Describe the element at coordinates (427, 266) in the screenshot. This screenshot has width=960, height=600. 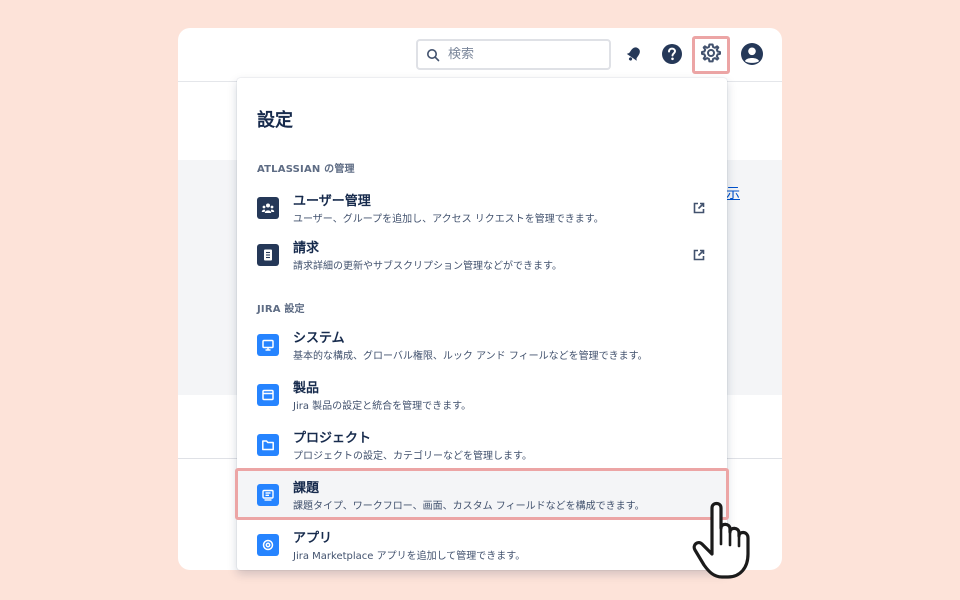
I see `menu-item-description: 請求詳細の更新やサブスクリプション管理などができます。` at that location.